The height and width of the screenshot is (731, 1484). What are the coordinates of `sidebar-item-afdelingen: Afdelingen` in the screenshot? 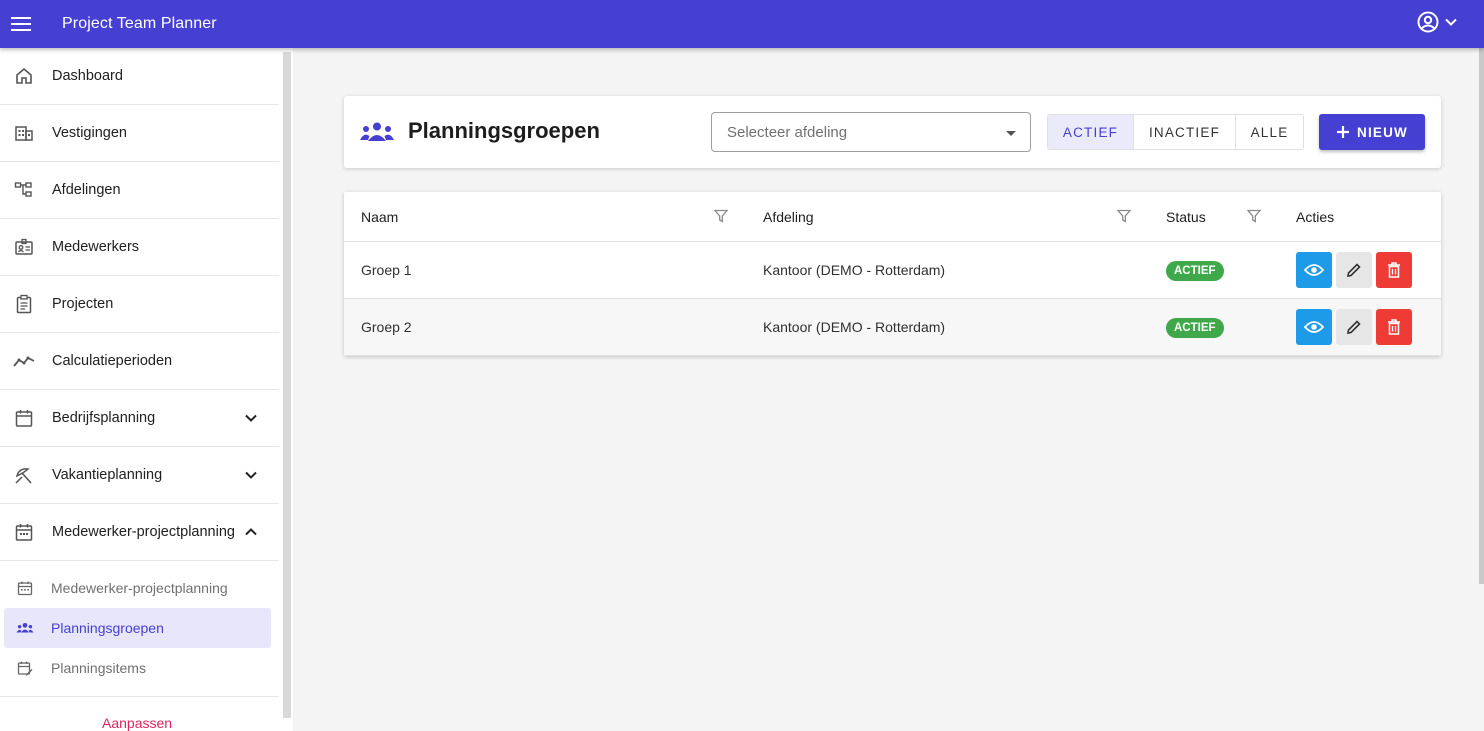 It's located at (139, 190).